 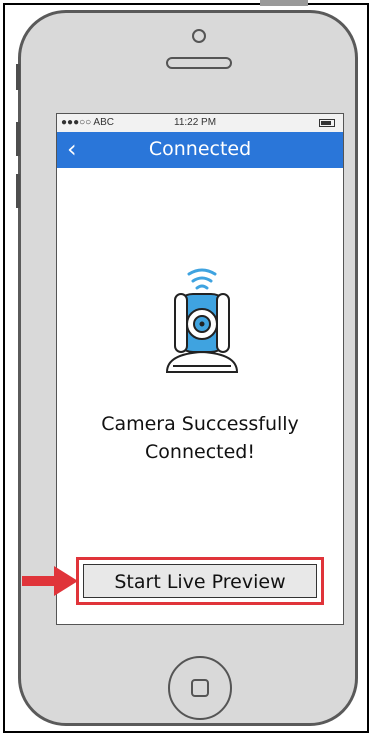 I want to click on camera-icon, so click(x=202, y=320).